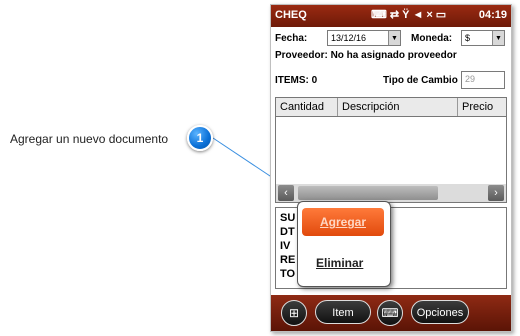 Image resolution: width=520 pixels, height=336 pixels. Describe the element at coordinates (493, 15) in the screenshot. I see `clock: 04:19` at that location.